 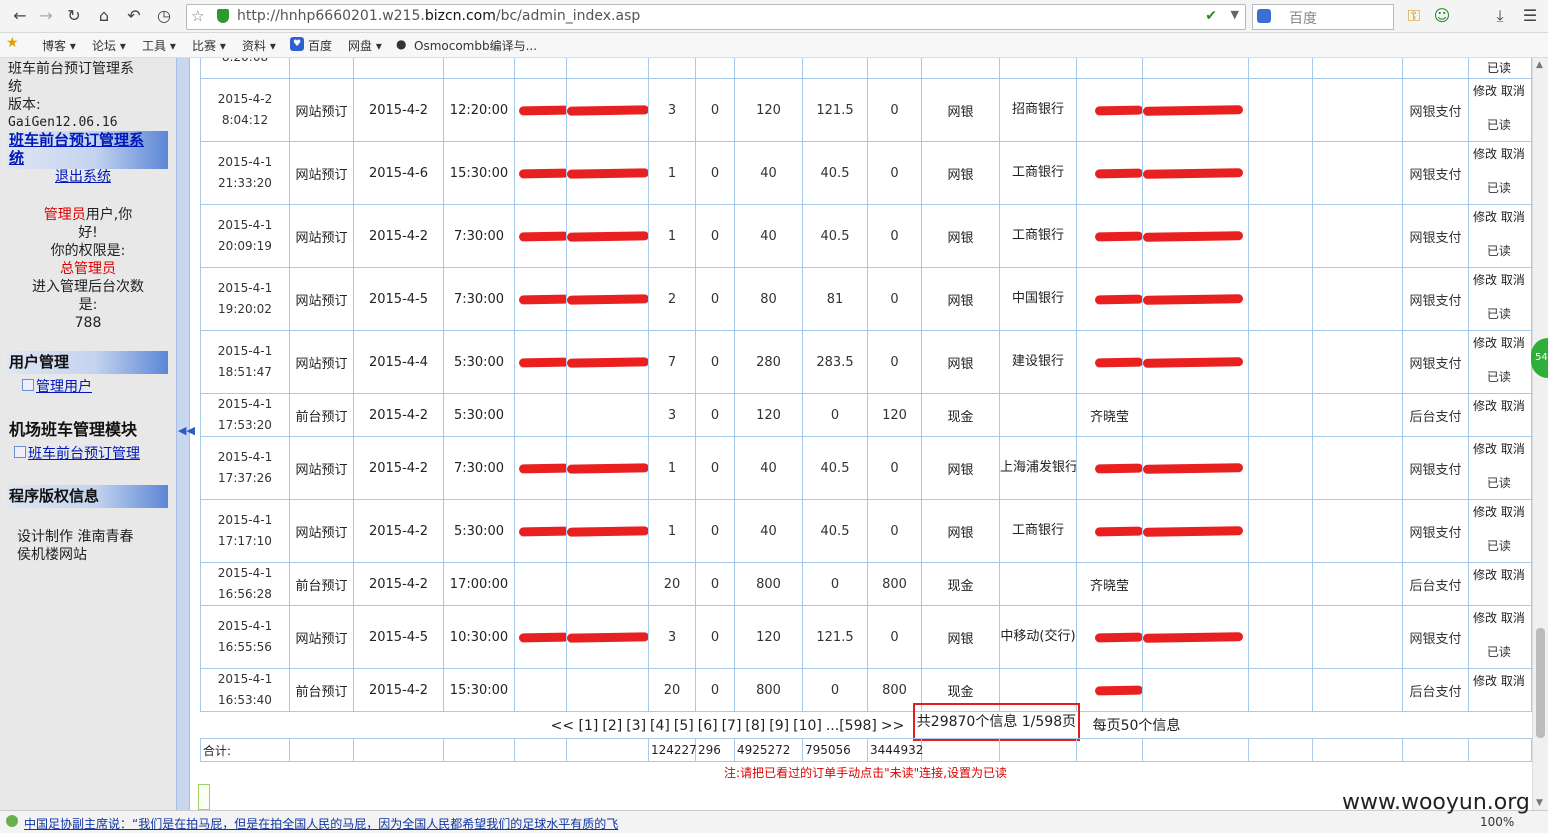 I want to click on back-icon: ←, so click(x=20, y=16).